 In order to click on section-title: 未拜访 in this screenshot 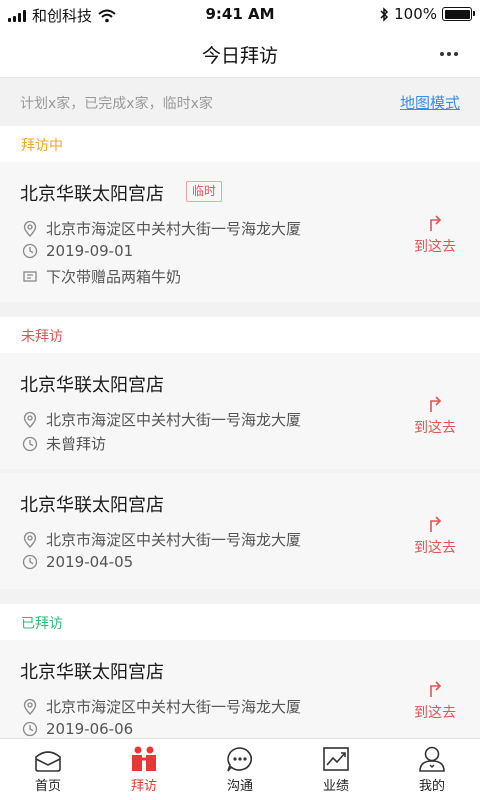, I will do `click(42, 337)`.